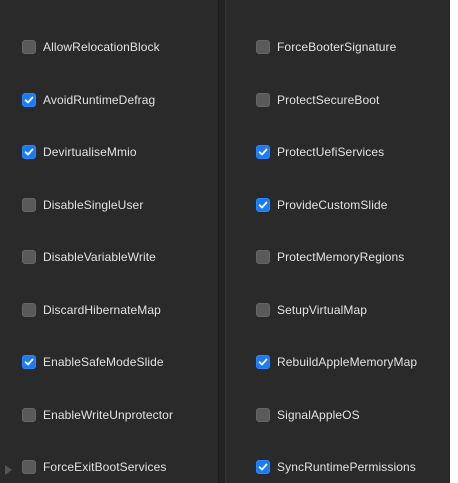 The image size is (458, 483). I want to click on checkbox-row-discard-hibernate-map: DiscardHibernateMap, so click(91, 310).